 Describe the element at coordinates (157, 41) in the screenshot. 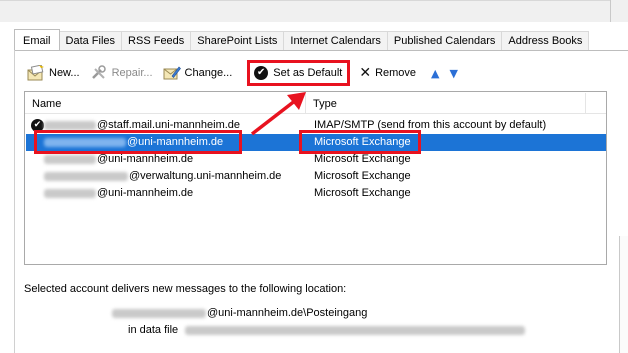

I see `tab-rss-feeds: RSS Feeds` at that location.